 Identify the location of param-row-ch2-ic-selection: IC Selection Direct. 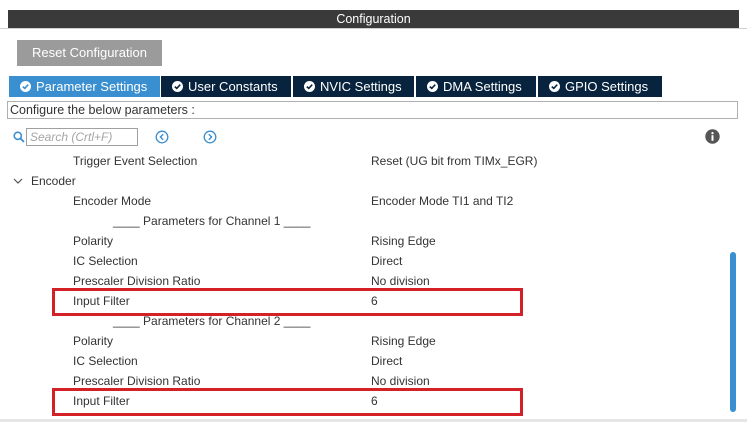
(362, 361).